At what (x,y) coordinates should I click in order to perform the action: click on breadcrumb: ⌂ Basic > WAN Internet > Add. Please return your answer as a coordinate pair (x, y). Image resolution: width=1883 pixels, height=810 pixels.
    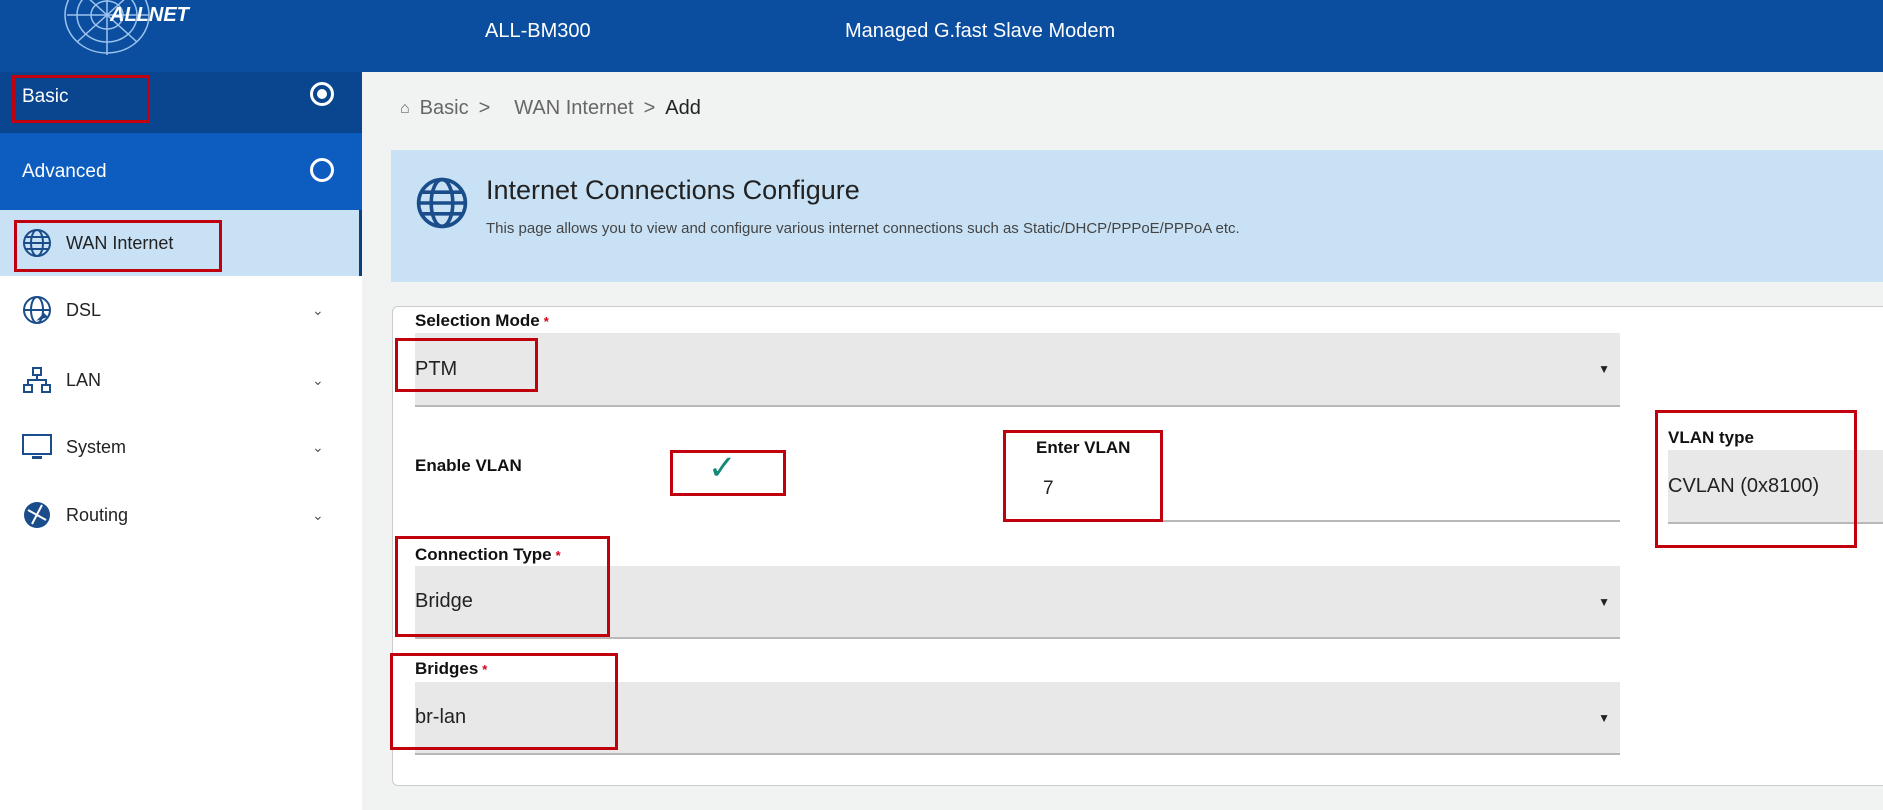
    Looking at the image, I should click on (550, 108).